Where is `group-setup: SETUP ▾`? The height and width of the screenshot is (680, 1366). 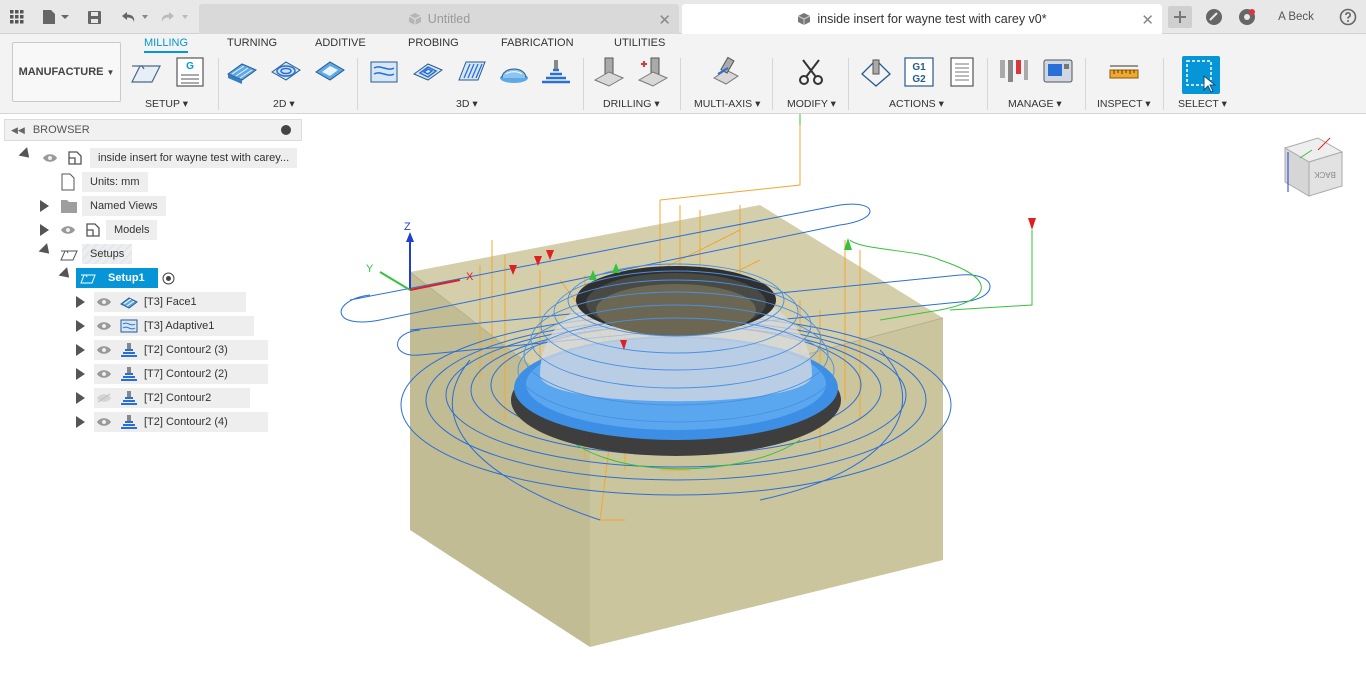
group-setup: SETUP ▾ is located at coordinates (166, 104).